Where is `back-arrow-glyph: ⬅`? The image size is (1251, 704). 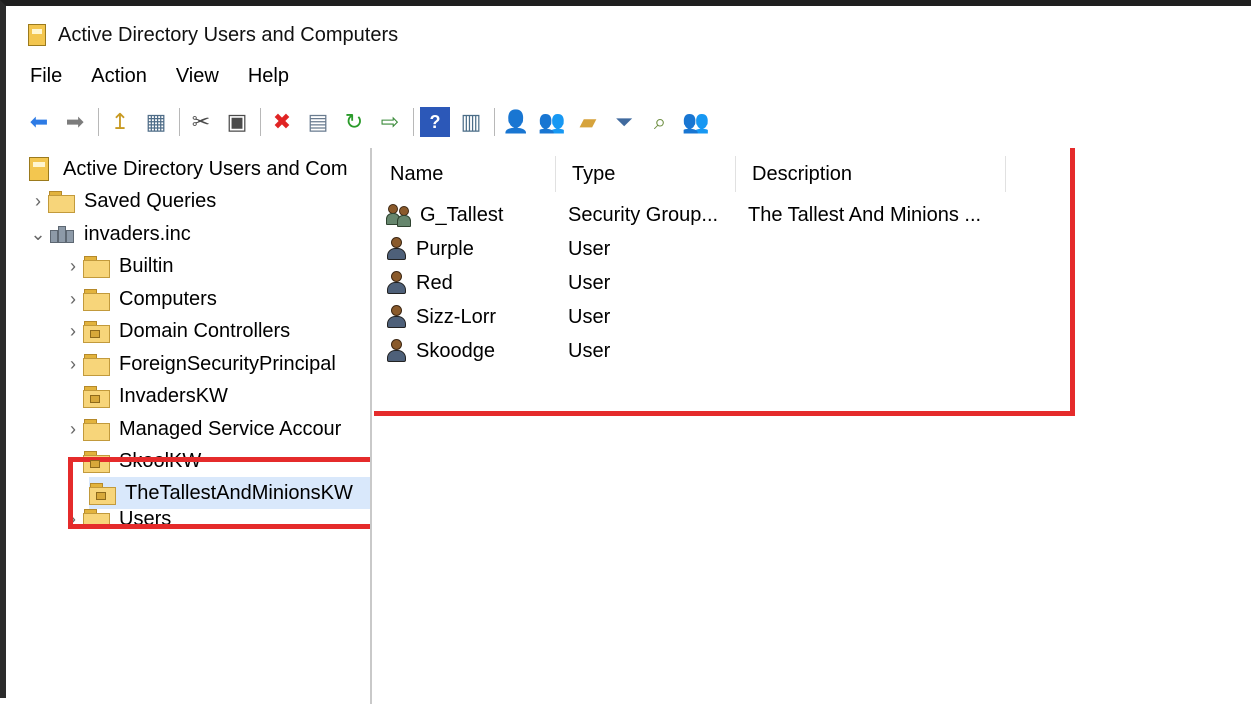 back-arrow-glyph: ⬅ is located at coordinates (39, 121).